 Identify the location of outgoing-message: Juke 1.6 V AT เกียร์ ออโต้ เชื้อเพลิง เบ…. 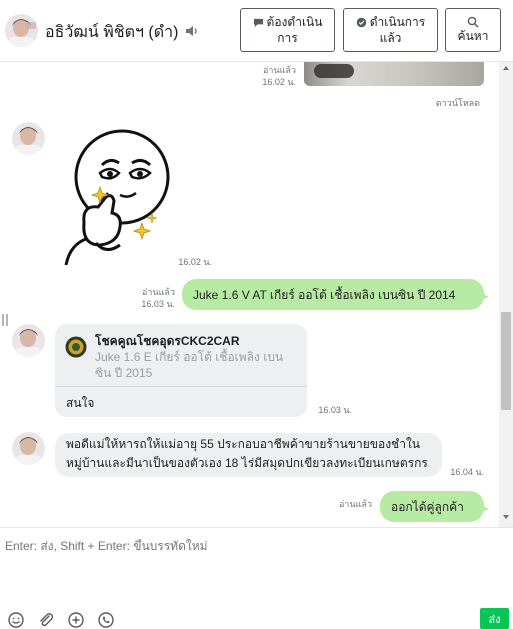
(333, 294).